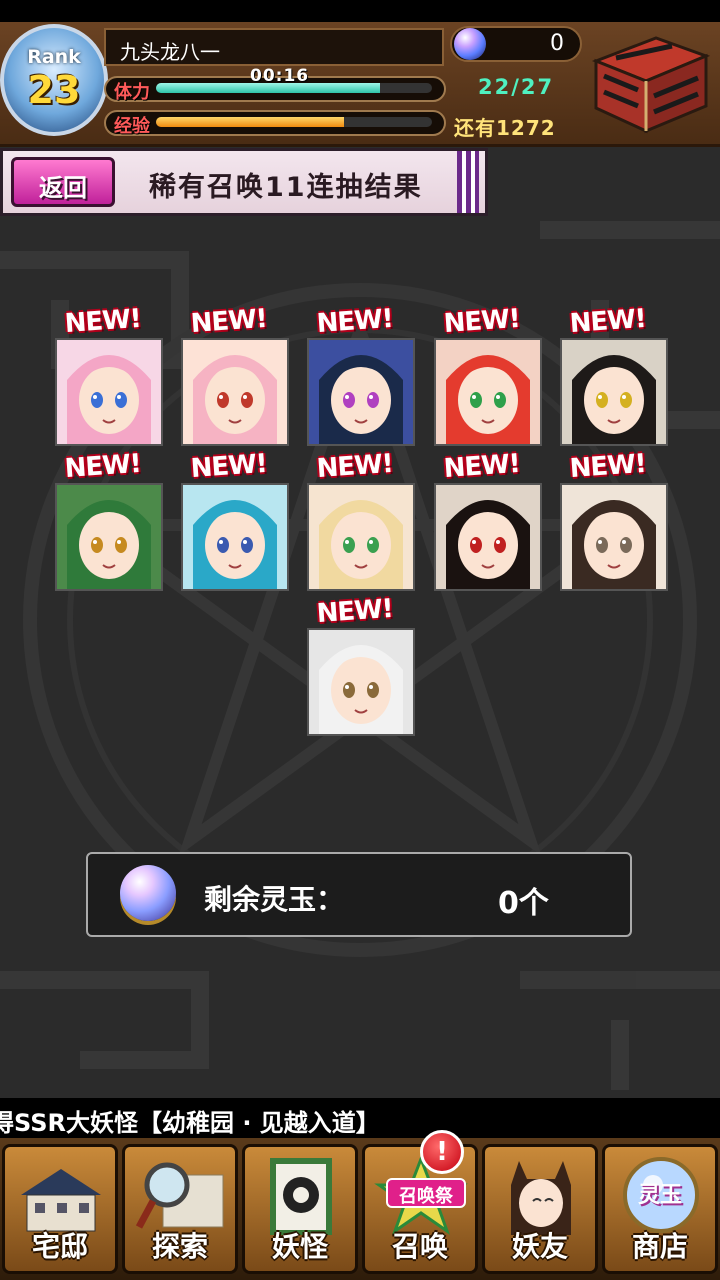 The height and width of the screenshot is (1280, 720). I want to click on nav-label: 妖友, so click(539, 1246).